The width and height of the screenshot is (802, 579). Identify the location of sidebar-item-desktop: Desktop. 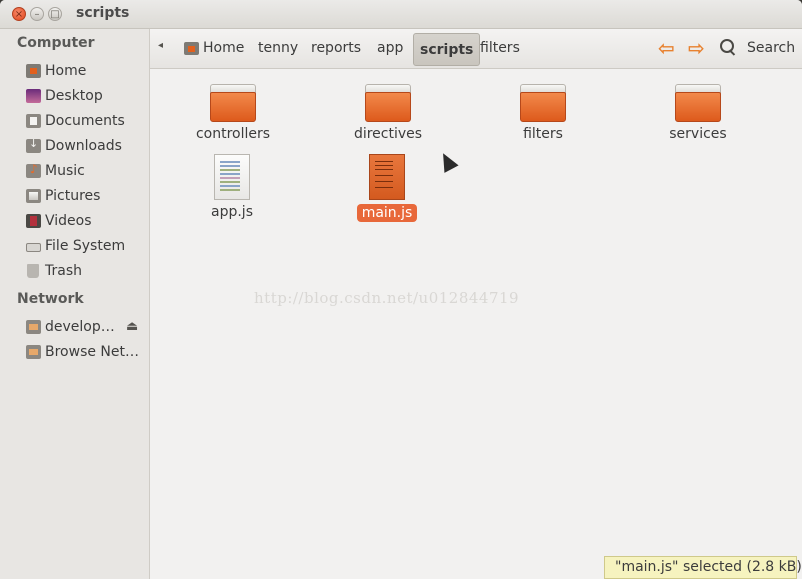
(74, 97).